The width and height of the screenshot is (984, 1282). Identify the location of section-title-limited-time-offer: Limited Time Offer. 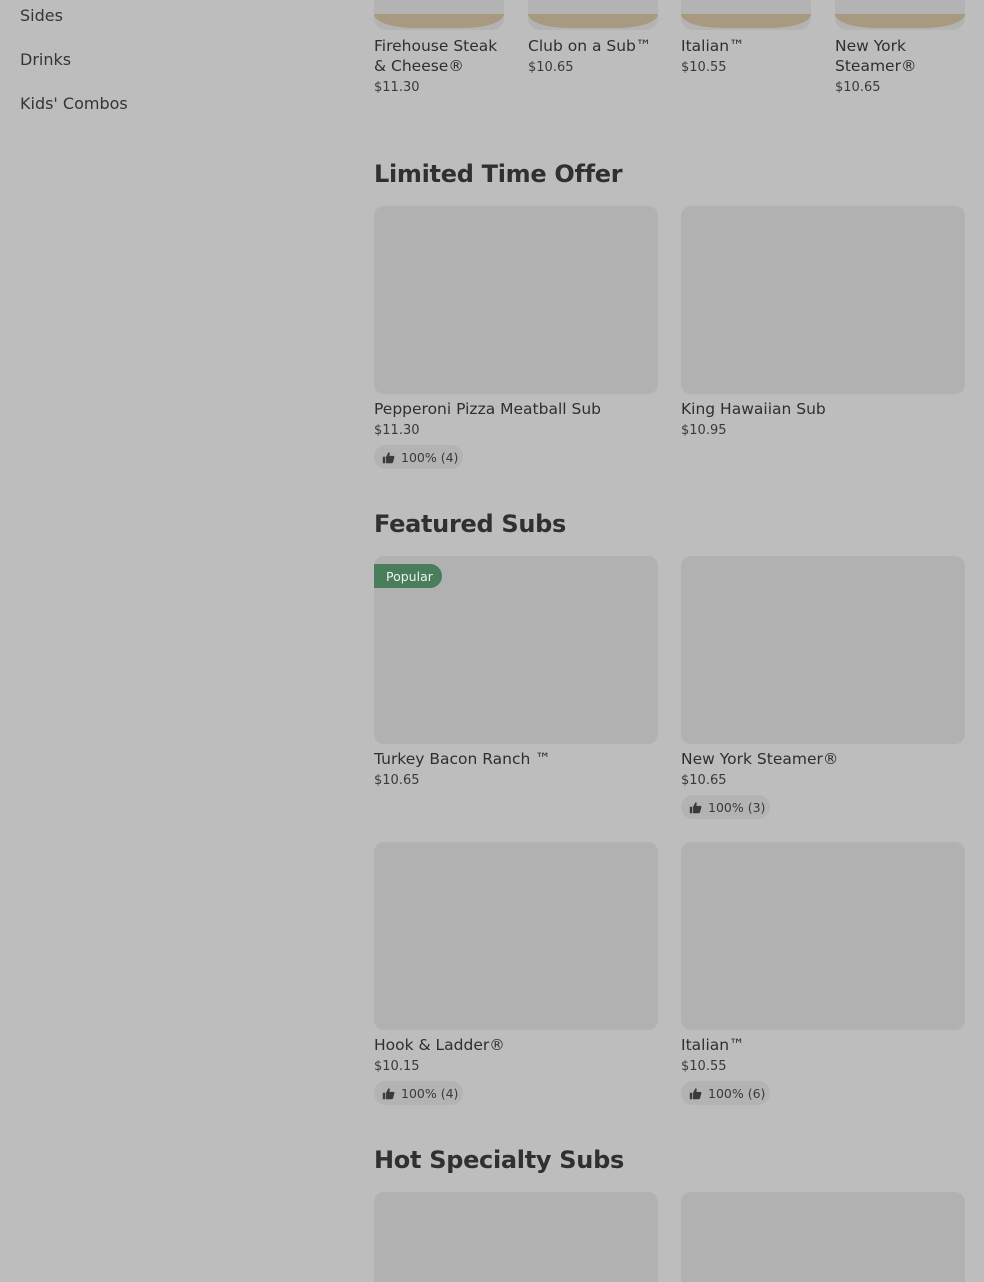
(498, 174).